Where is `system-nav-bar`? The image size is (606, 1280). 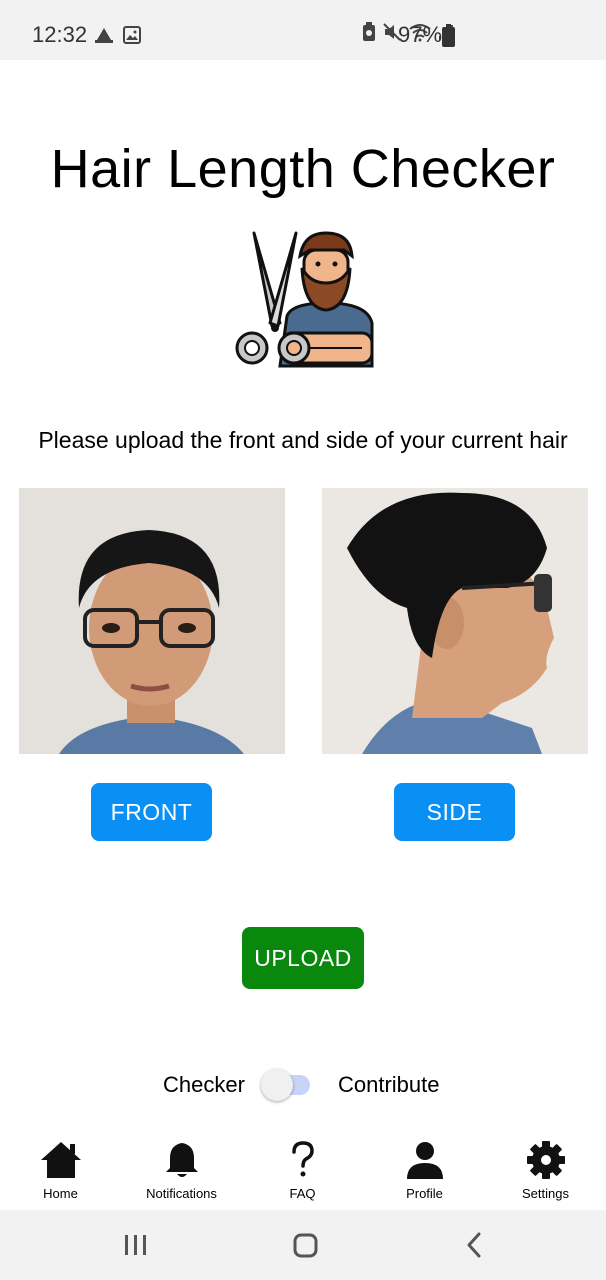
system-nav-bar is located at coordinates (303, 1245).